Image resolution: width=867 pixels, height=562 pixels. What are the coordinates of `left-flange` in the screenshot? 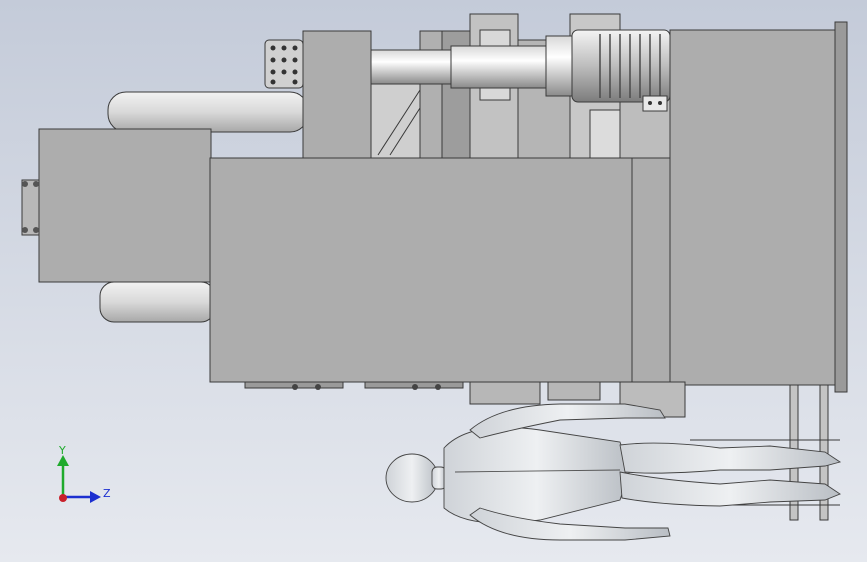 It's located at (30, 207).